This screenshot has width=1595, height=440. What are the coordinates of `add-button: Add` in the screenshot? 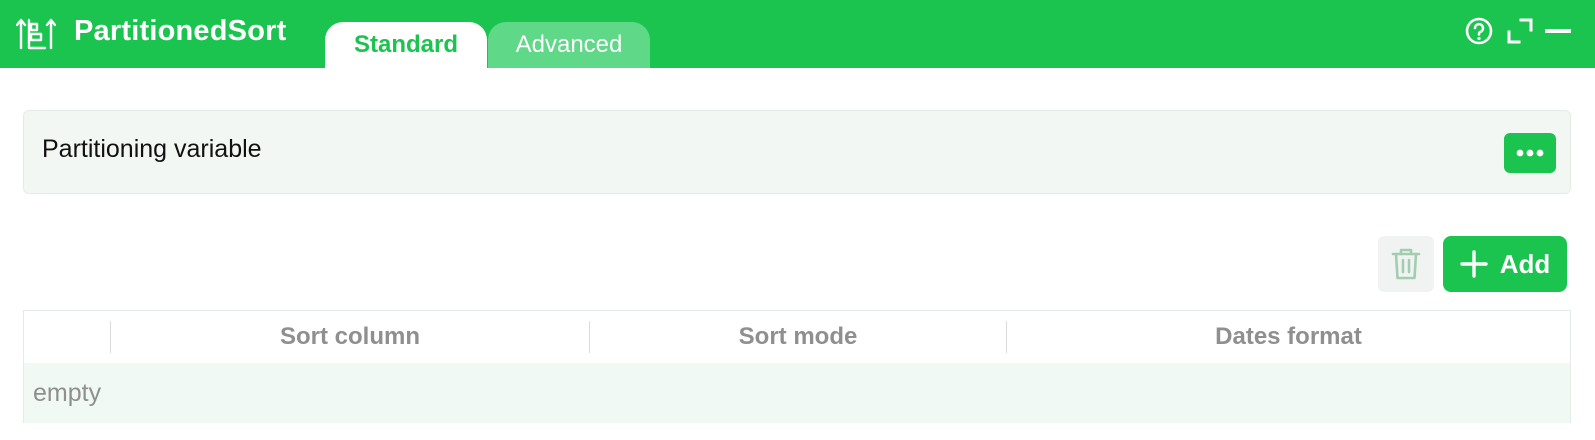 It's located at (1505, 264).